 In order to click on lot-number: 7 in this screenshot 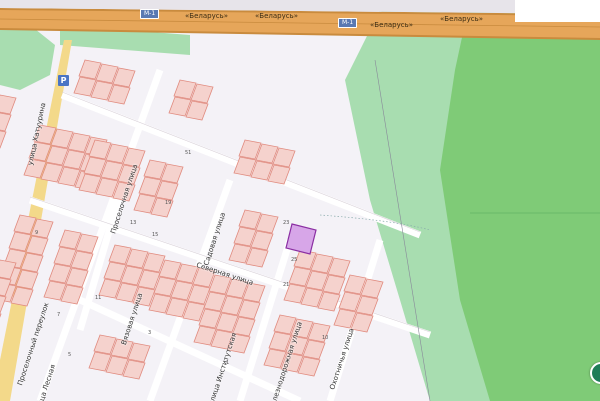, I will do `click(59, 315)`.